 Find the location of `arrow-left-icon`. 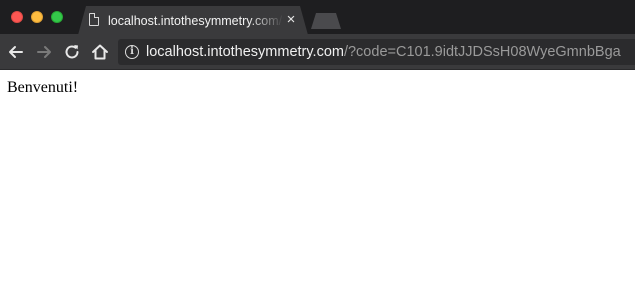

arrow-left-icon is located at coordinates (16, 52).